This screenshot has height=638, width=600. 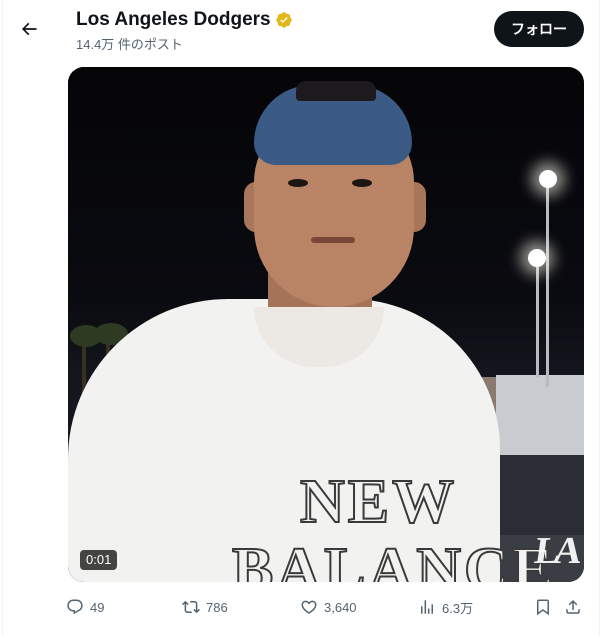 What do you see at coordinates (75, 607) in the screenshot?
I see `reply-icon` at bounding box center [75, 607].